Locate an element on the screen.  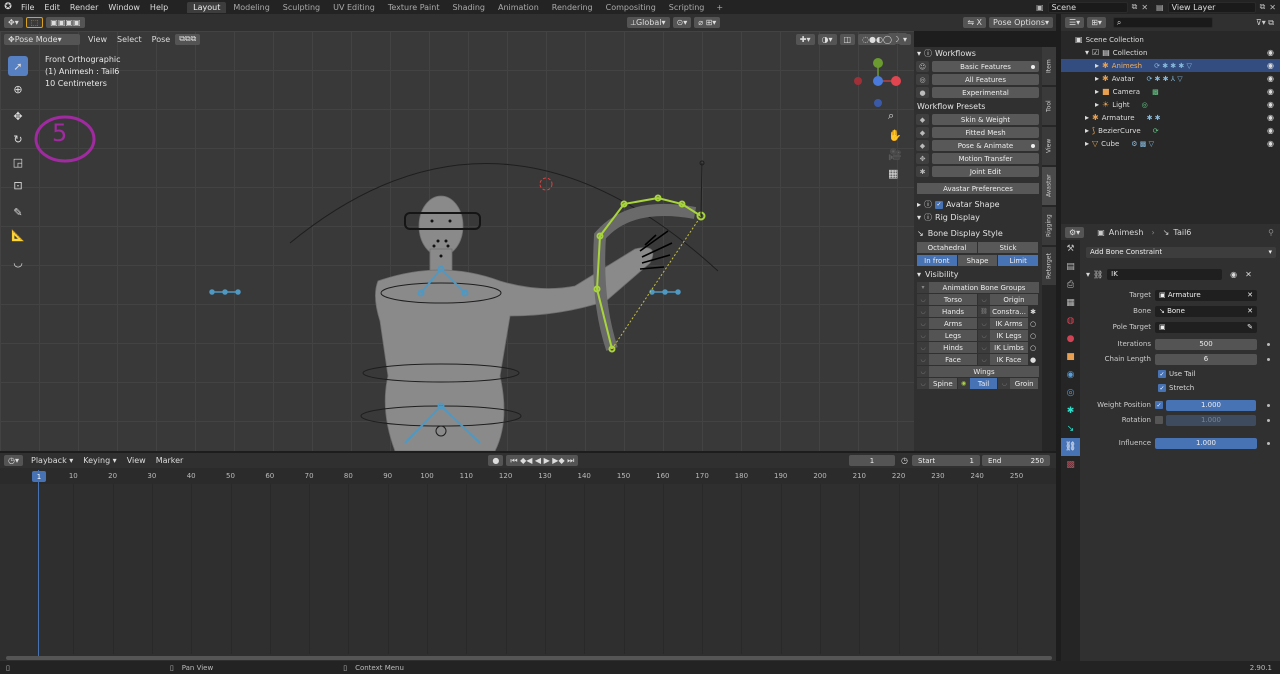
preset-fitted-mesh: ◆ Fitted Mesh is located at coordinates (977, 132).